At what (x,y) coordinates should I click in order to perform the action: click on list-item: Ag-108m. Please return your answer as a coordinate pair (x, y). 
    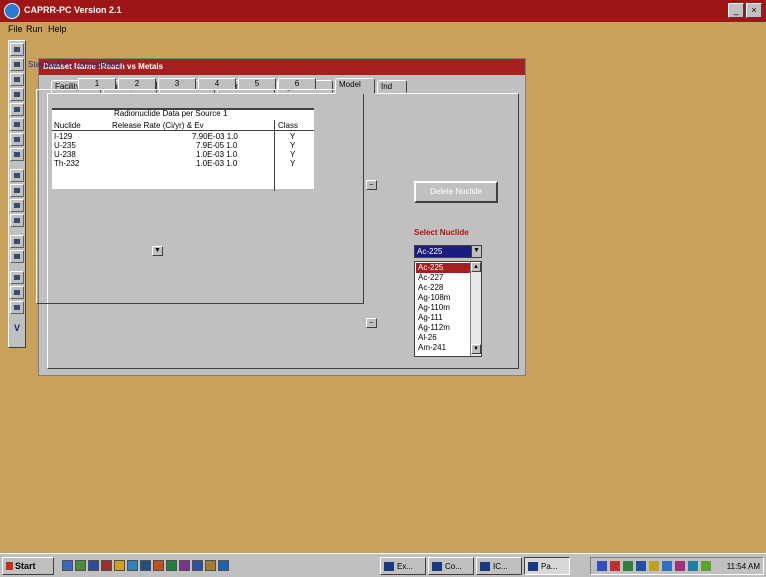
    Looking at the image, I should click on (443, 298).